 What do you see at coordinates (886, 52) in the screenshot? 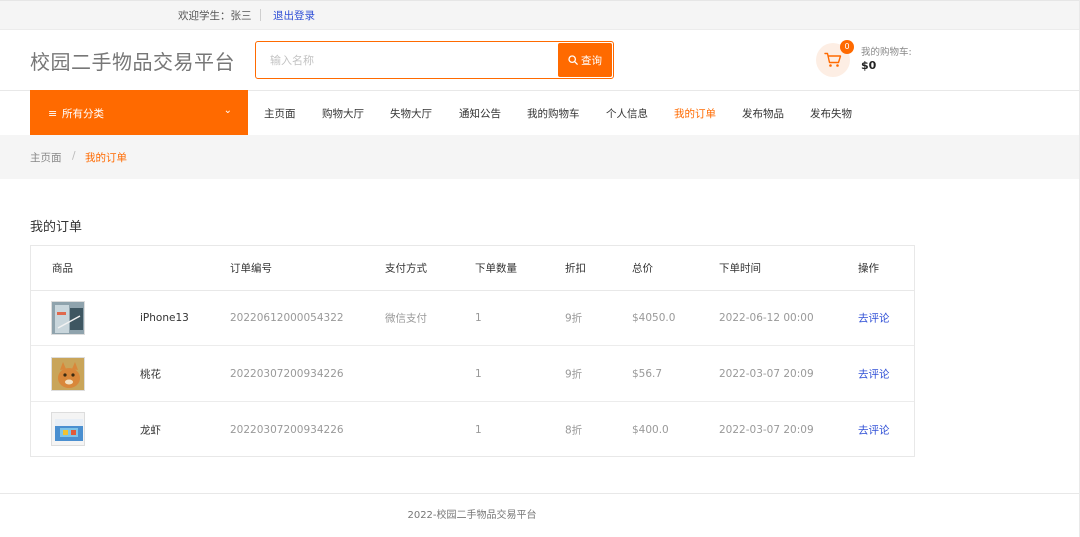
I see `cart-label: 我的购物车:` at bounding box center [886, 52].